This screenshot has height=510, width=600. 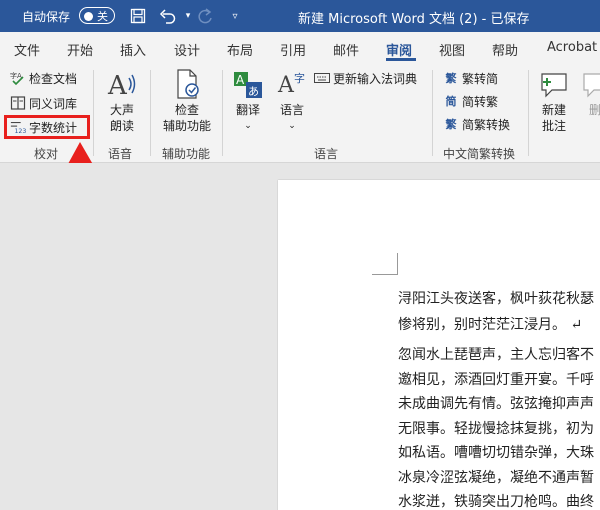 I want to click on accessibility-icon, so click(x=187, y=85).